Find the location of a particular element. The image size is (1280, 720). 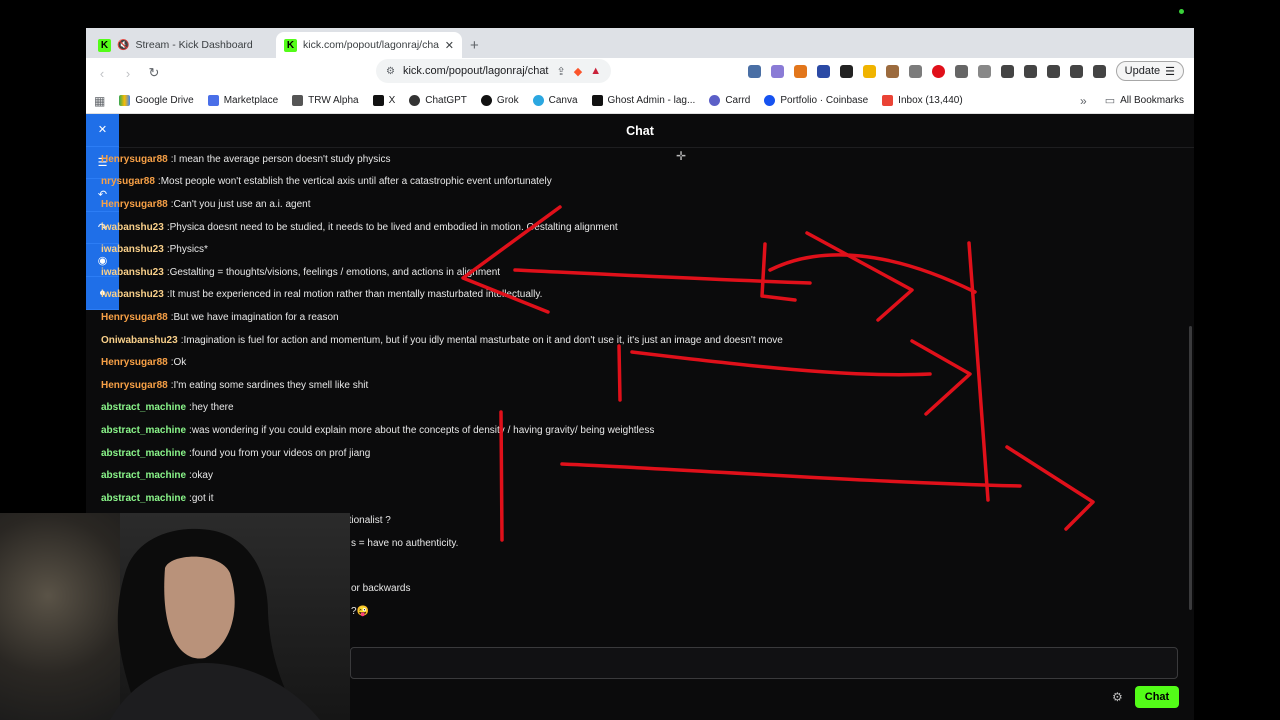

extensions-area: Update ☰ is located at coordinates (965, 71).